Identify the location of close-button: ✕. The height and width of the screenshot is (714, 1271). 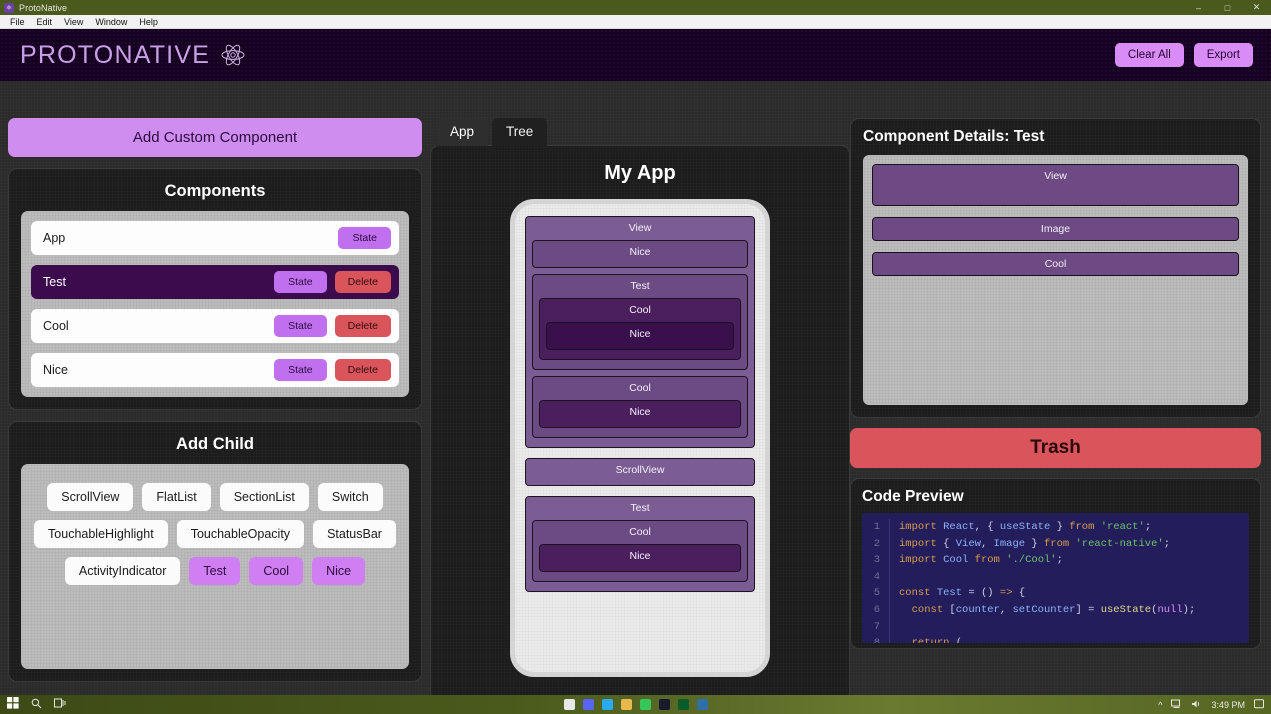
(1256, 7).